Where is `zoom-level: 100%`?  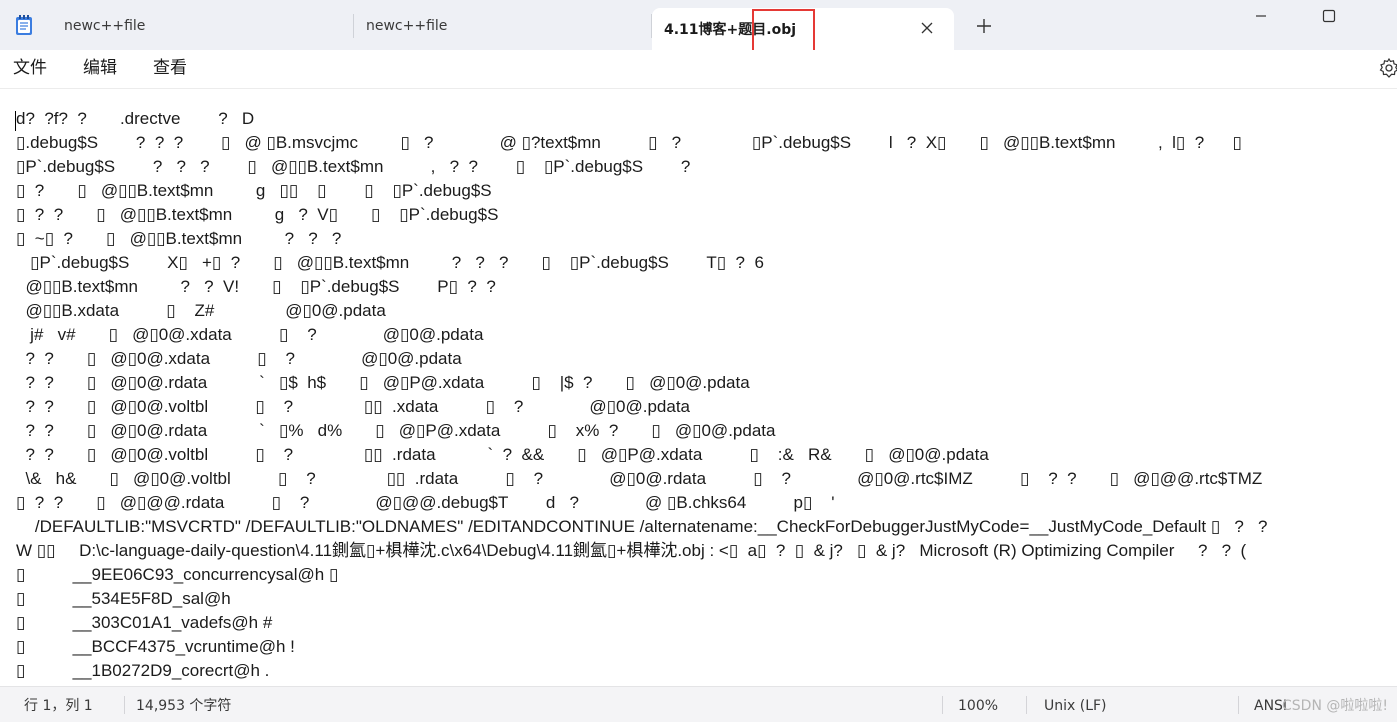 zoom-level: 100% is located at coordinates (978, 706).